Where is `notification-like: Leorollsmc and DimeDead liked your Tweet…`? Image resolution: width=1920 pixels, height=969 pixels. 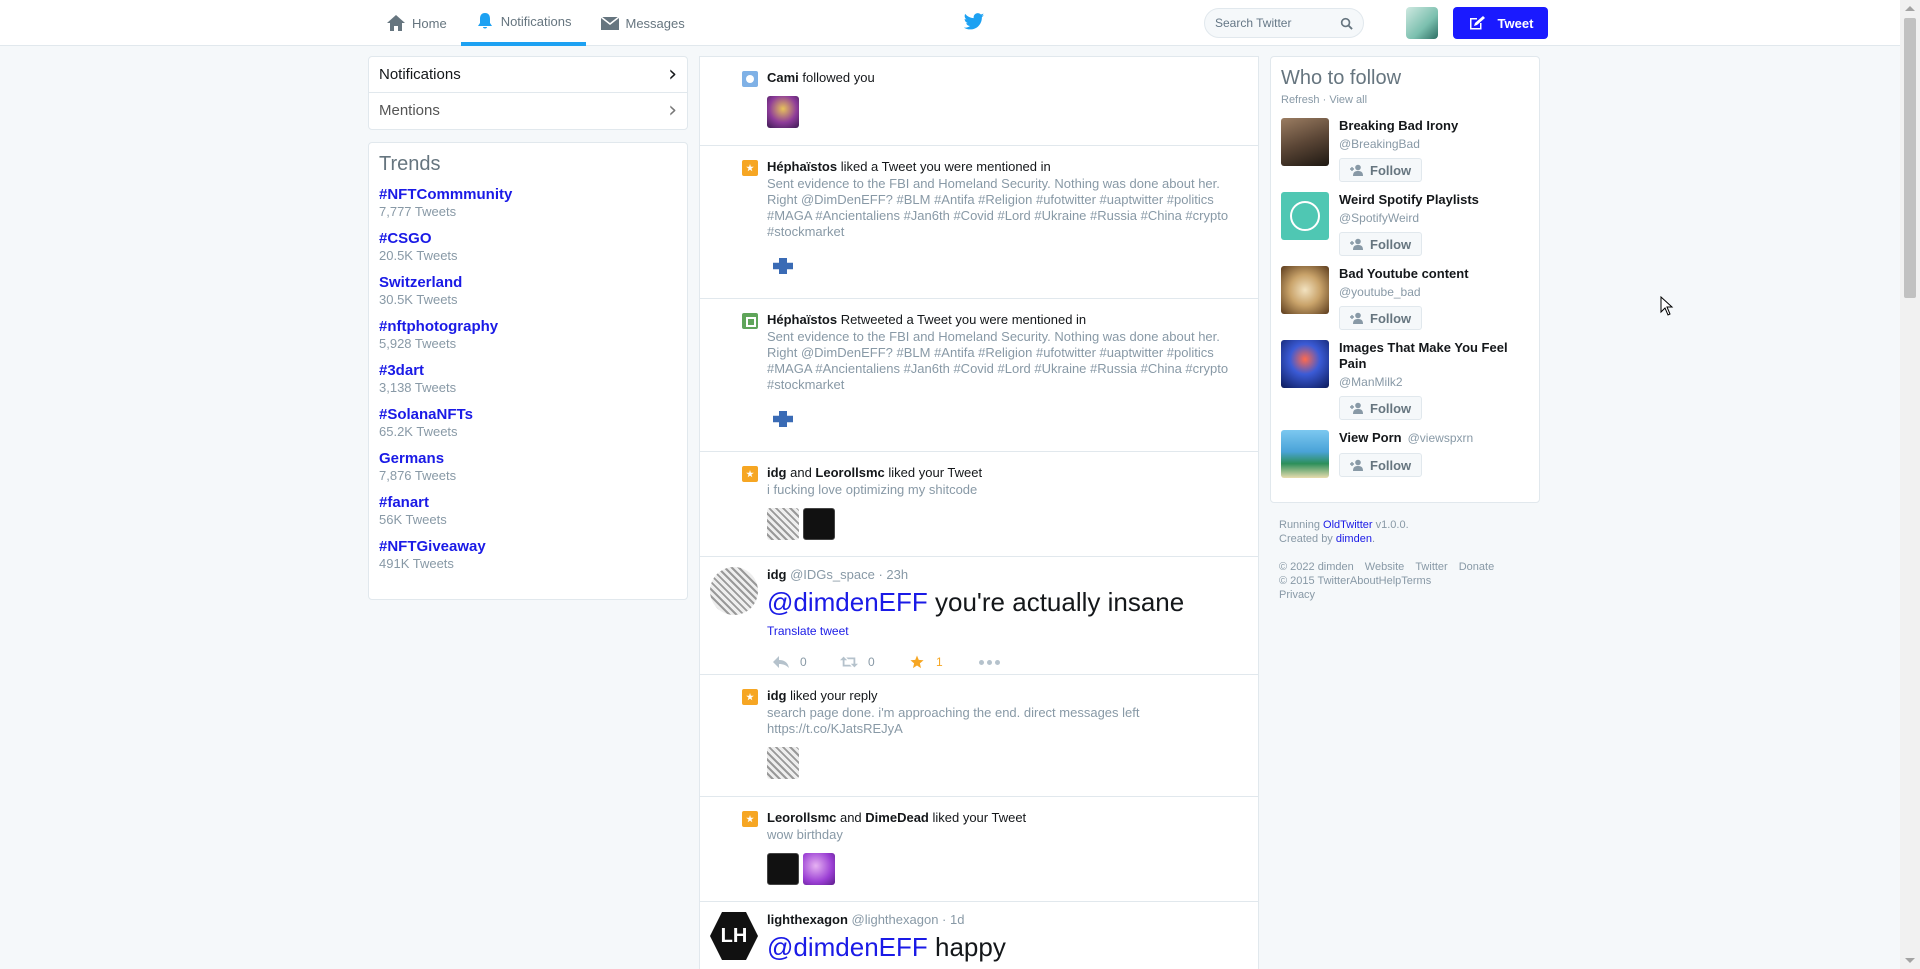
notification-like: Leorollsmc and DimeDead liked your Tweet… is located at coordinates (979, 849).